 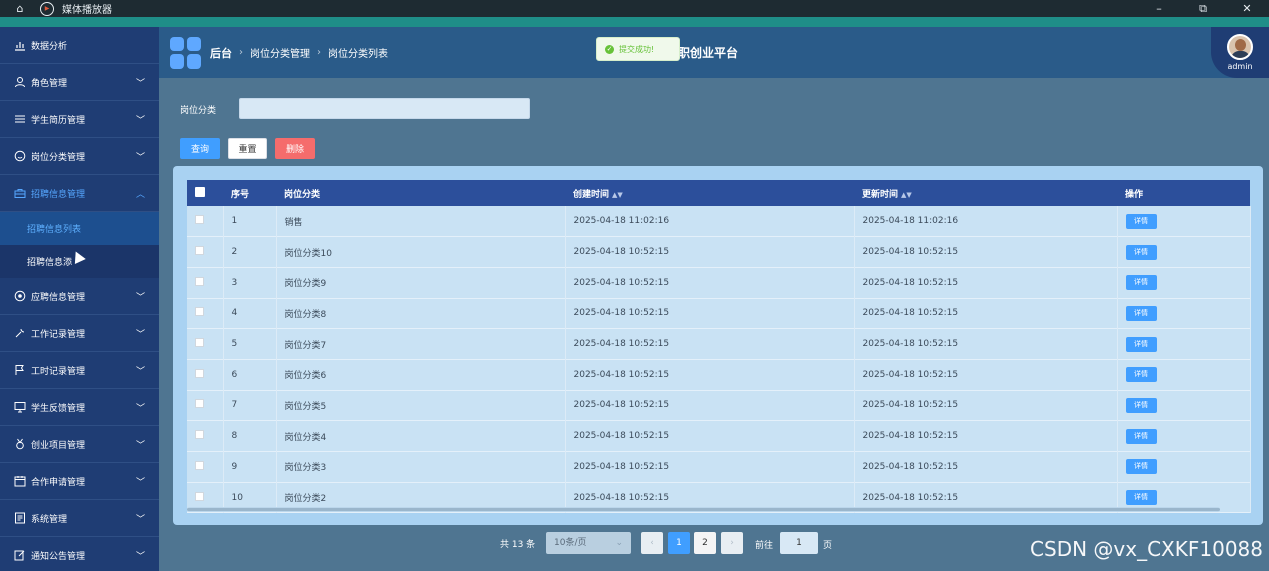 What do you see at coordinates (79, 518) in the screenshot?
I see `sidebar-item-system: 系统管理 ﹀` at bounding box center [79, 518].